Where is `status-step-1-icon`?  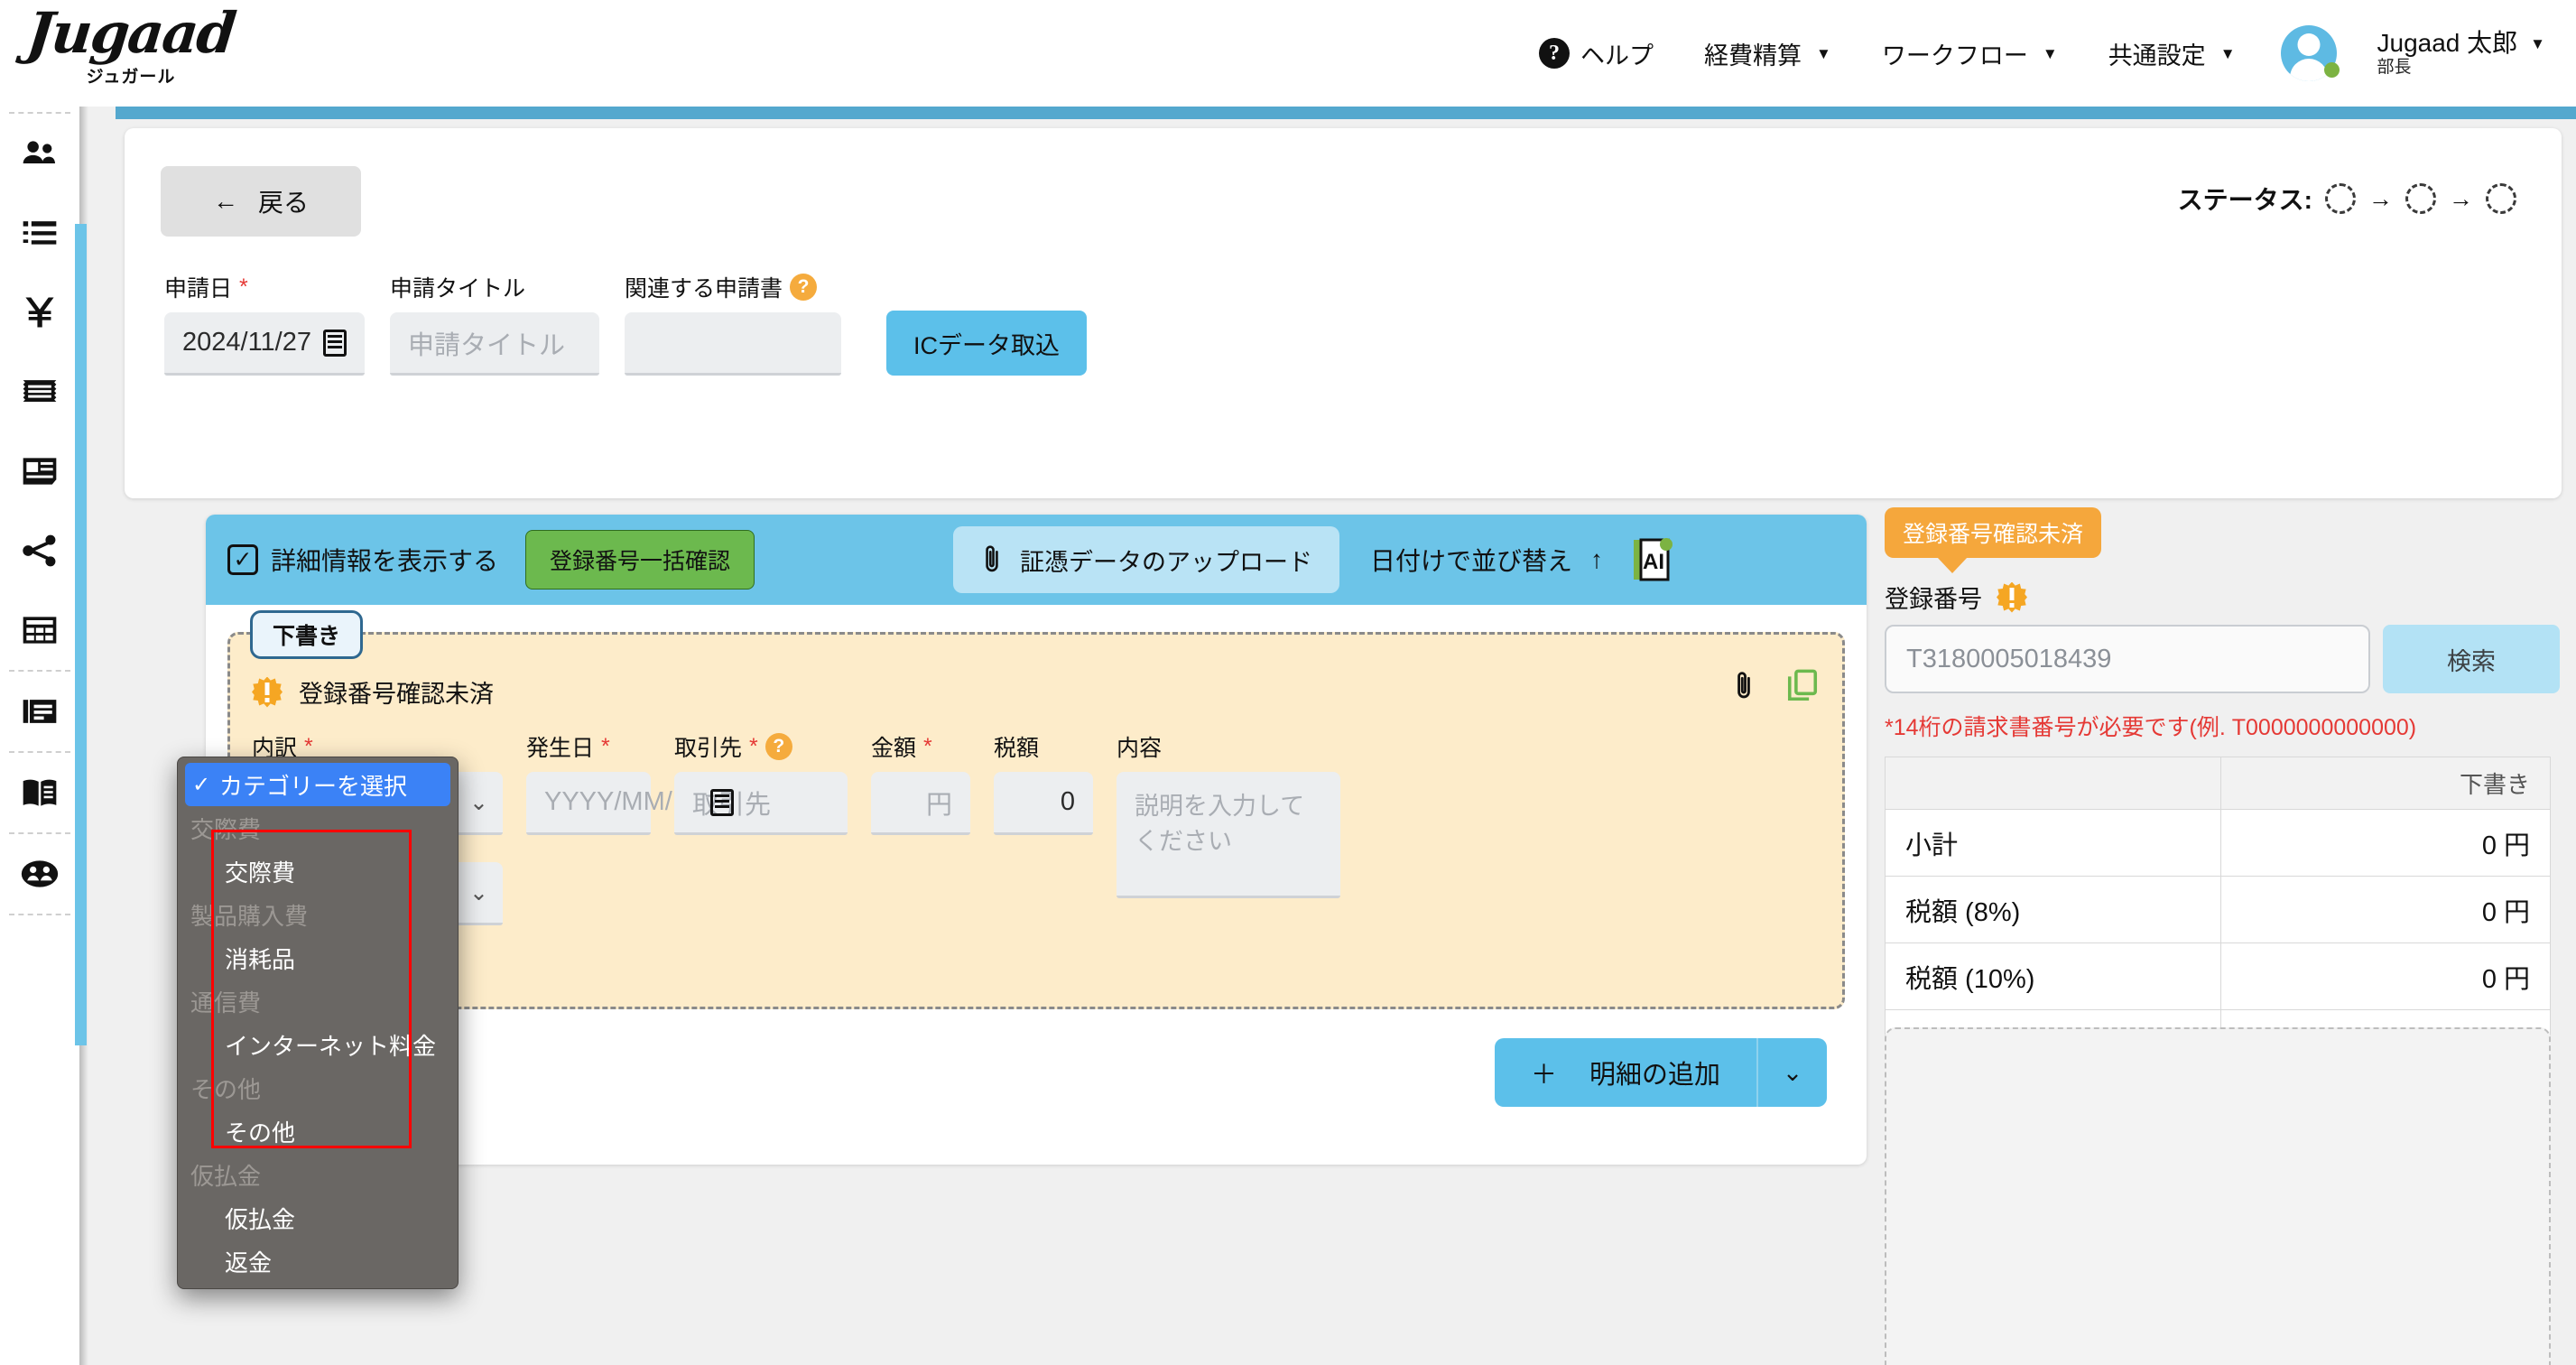 status-step-1-icon is located at coordinates (2340, 198).